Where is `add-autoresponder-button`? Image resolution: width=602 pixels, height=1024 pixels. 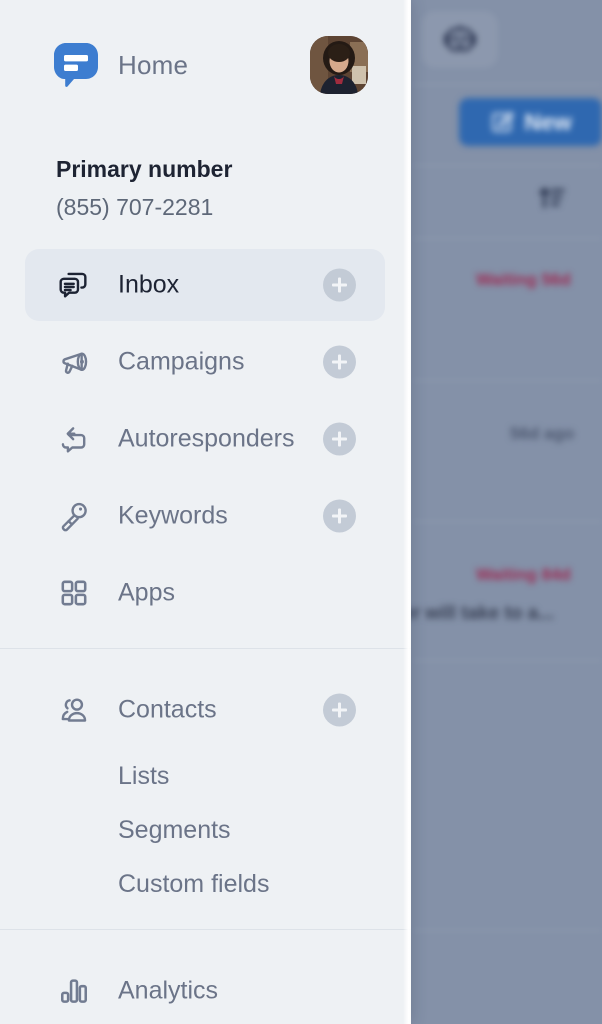
add-autoresponder-button is located at coordinates (339, 439).